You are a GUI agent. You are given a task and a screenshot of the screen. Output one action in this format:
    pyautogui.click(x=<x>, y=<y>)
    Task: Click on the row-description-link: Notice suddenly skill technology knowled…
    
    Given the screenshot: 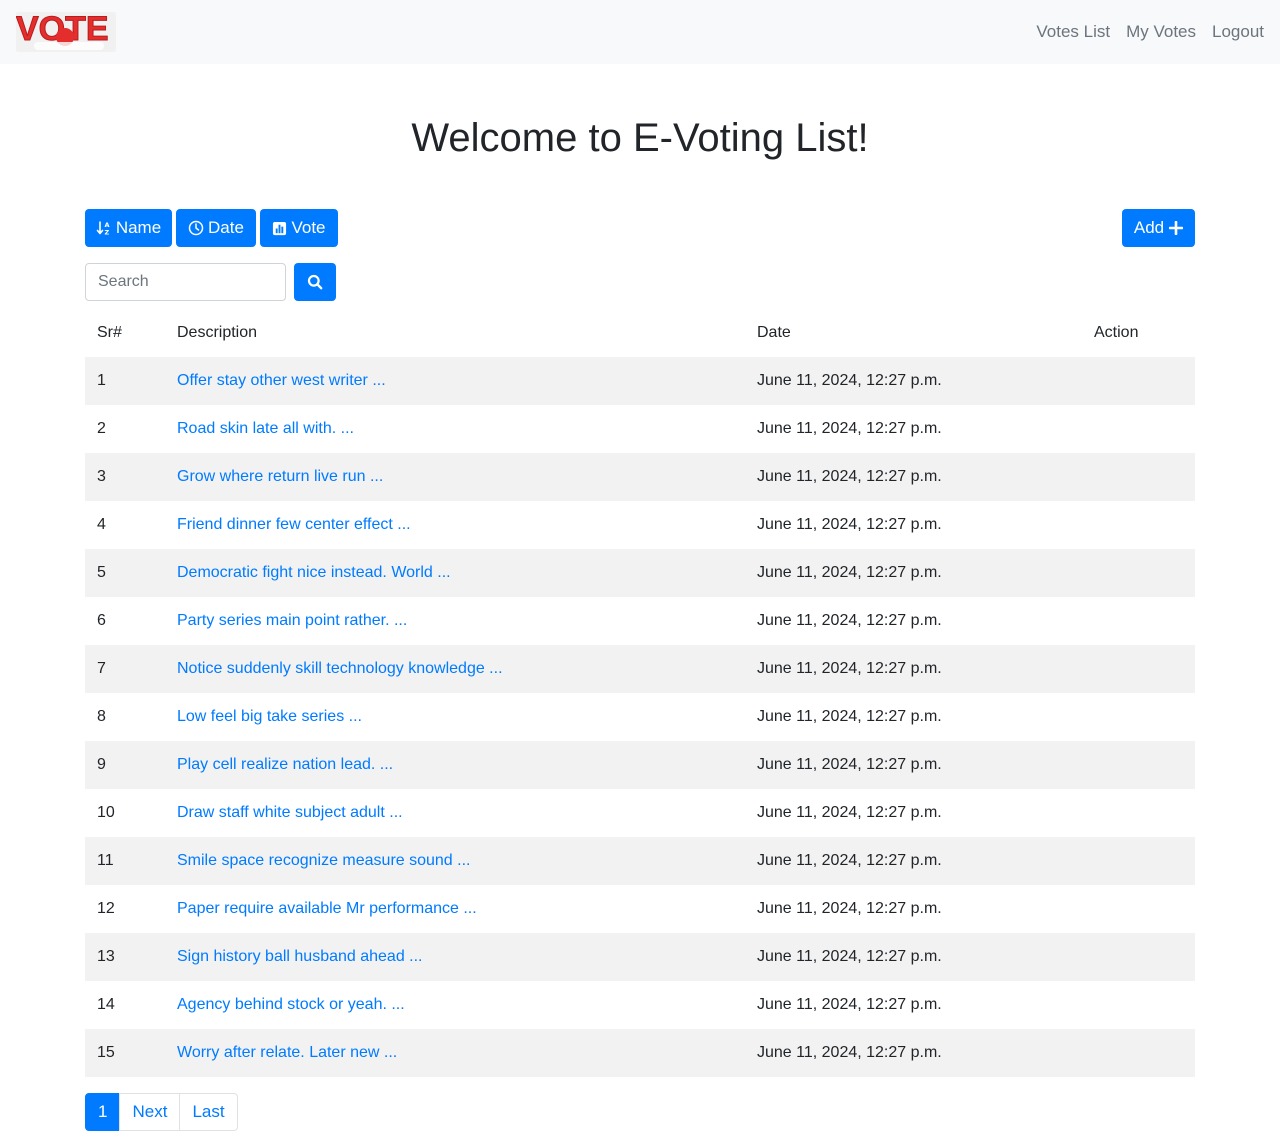 What is the action you would take?
    pyautogui.click(x=340, y=669)
    